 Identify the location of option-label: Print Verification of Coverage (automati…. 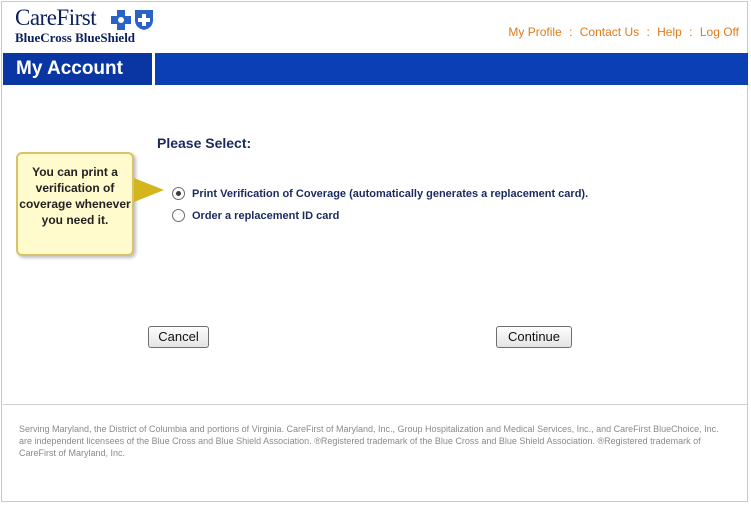
(390, 194).